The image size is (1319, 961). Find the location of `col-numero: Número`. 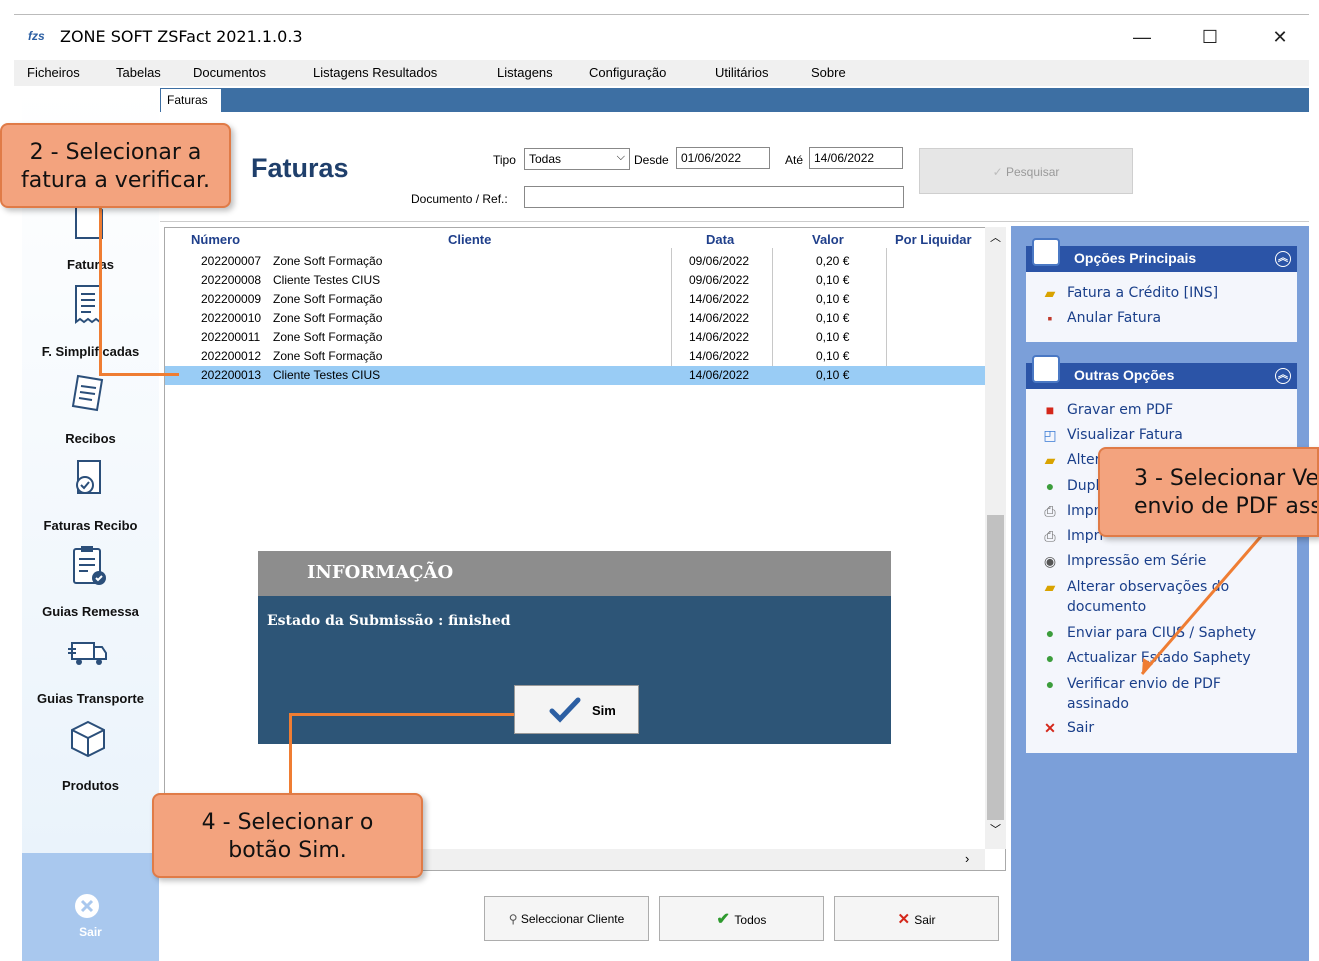

col-numero: Número is located at coordinates (215, 239).